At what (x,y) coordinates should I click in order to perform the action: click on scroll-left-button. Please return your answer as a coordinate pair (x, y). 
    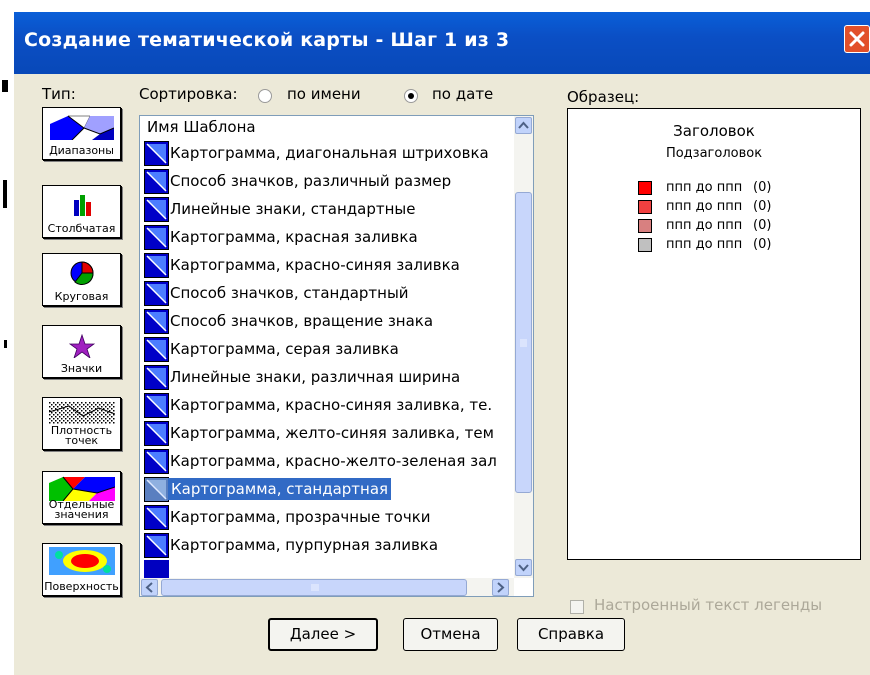
    Looking at the image, I should click on (149, 587).